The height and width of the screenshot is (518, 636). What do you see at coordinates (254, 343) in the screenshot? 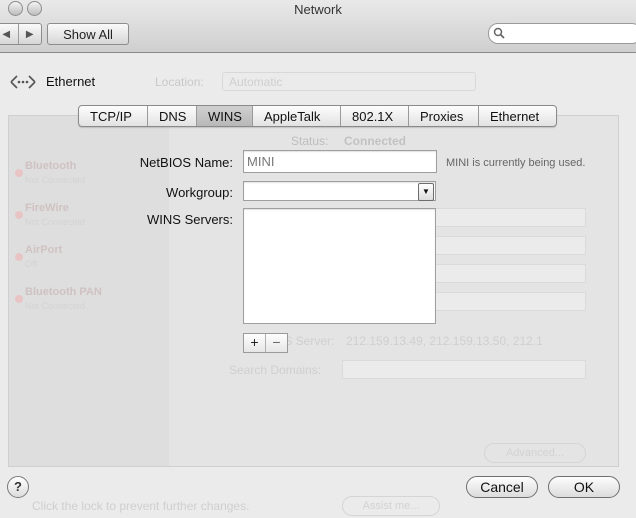
I see `add-server-button: +` at bounding box center [254, 343].